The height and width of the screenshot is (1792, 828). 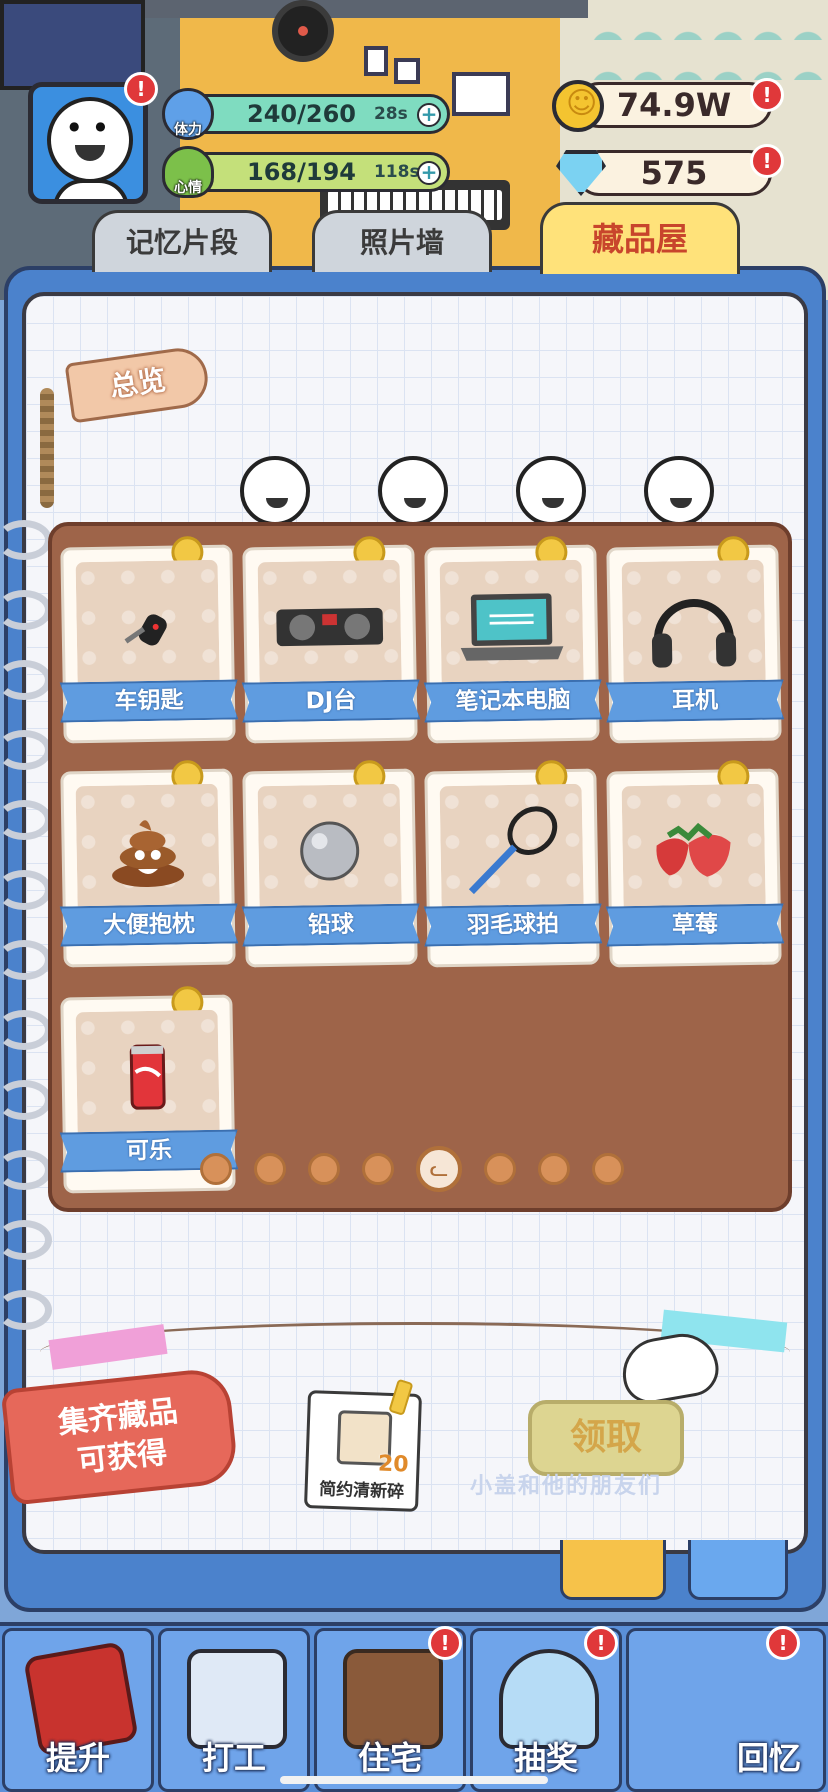 What do you see at coordinates (566, 1486) in the screenshot?
I see `watermark-text: 小盖和他的朋友们` at bounding box center [566, 1486].